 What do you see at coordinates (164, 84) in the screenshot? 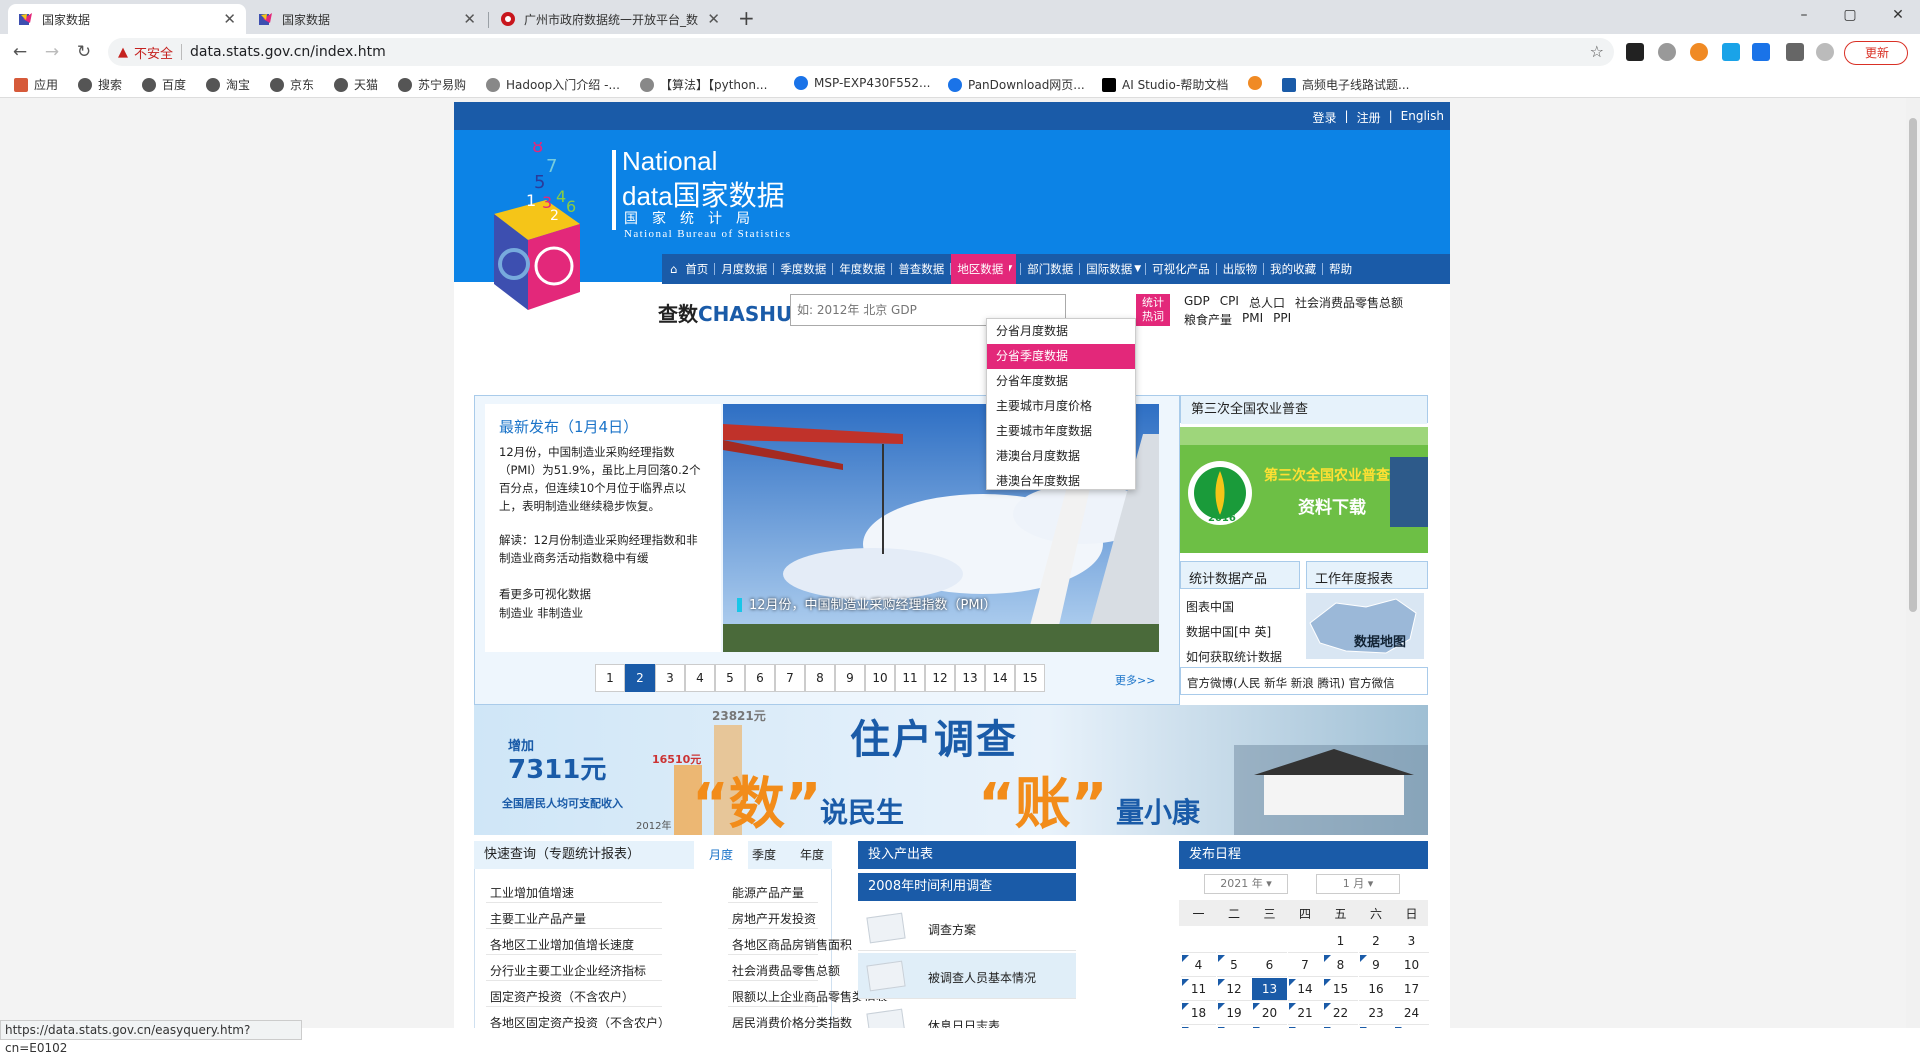
I see `bookmark-item: 百度` at bounding box center [164, 84].